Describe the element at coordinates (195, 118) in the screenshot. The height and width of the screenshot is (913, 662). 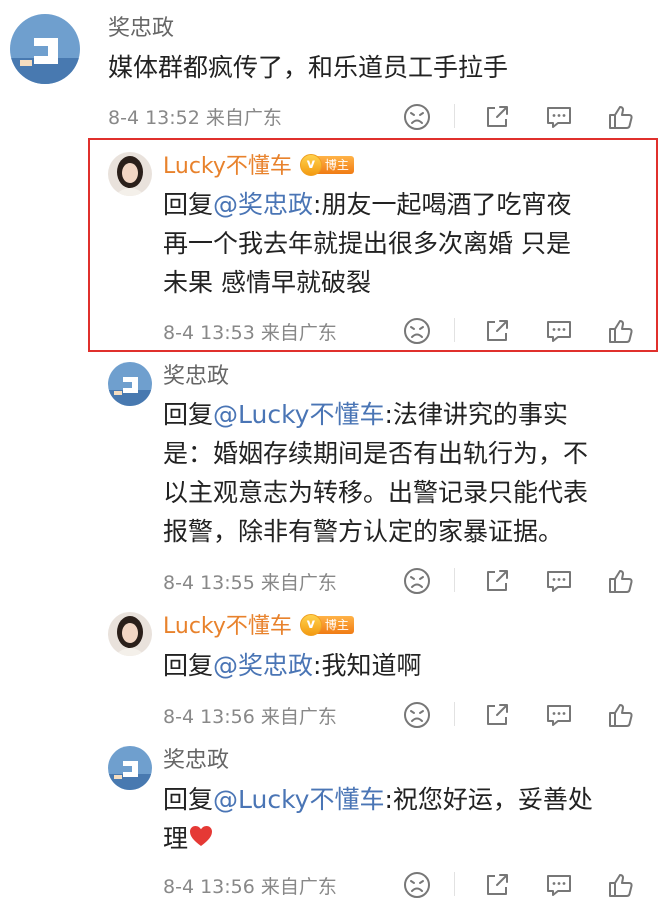
I see `comment-meta: 8-4 13:52 来自广东` at that location.